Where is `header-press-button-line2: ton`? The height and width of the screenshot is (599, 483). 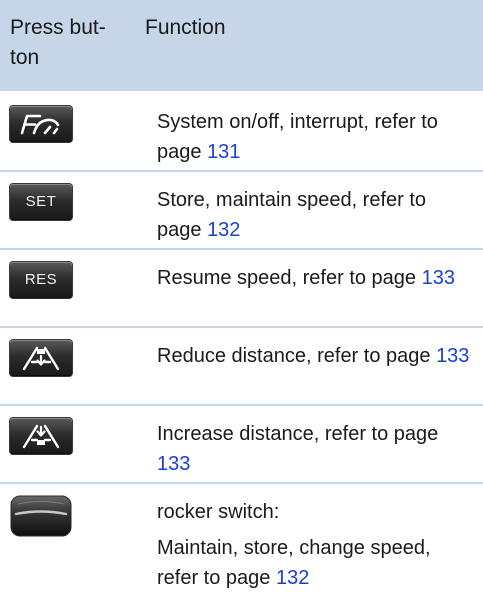 header-press-button-line2: ton is located at coordinates (25, 57).